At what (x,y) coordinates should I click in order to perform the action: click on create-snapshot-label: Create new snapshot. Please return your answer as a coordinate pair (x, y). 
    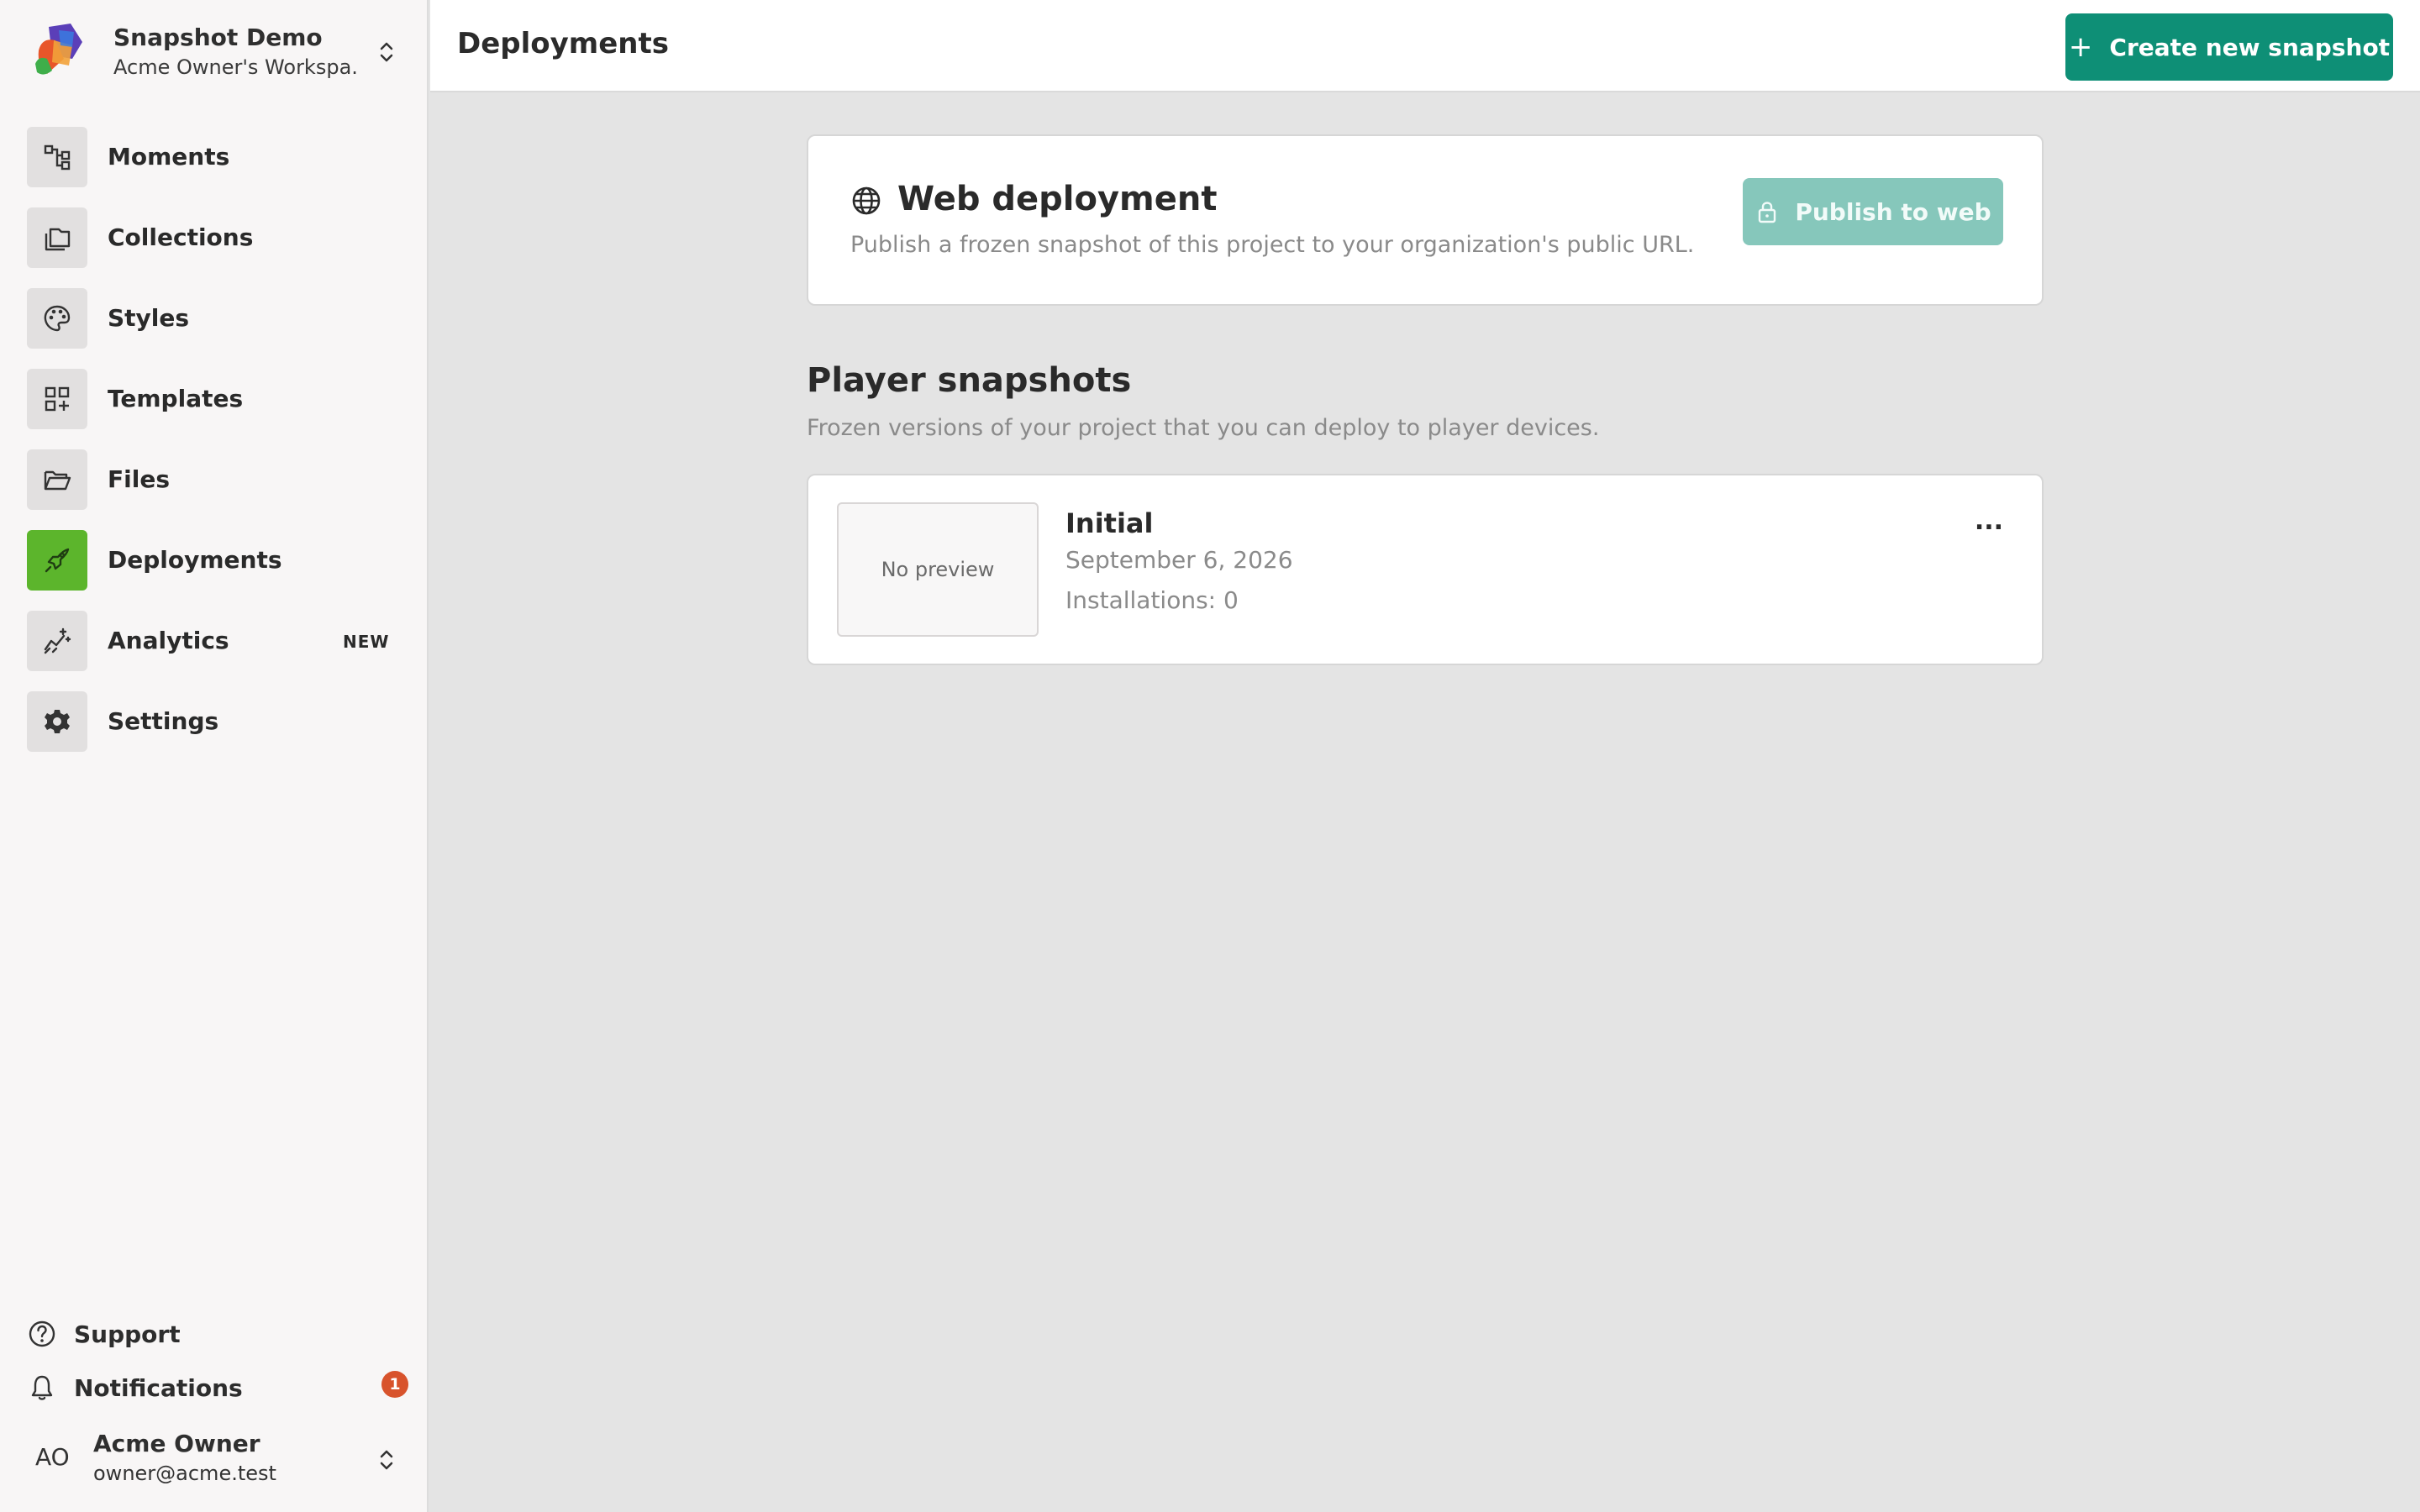
    Looking at the image, I should click on (2250, 47).